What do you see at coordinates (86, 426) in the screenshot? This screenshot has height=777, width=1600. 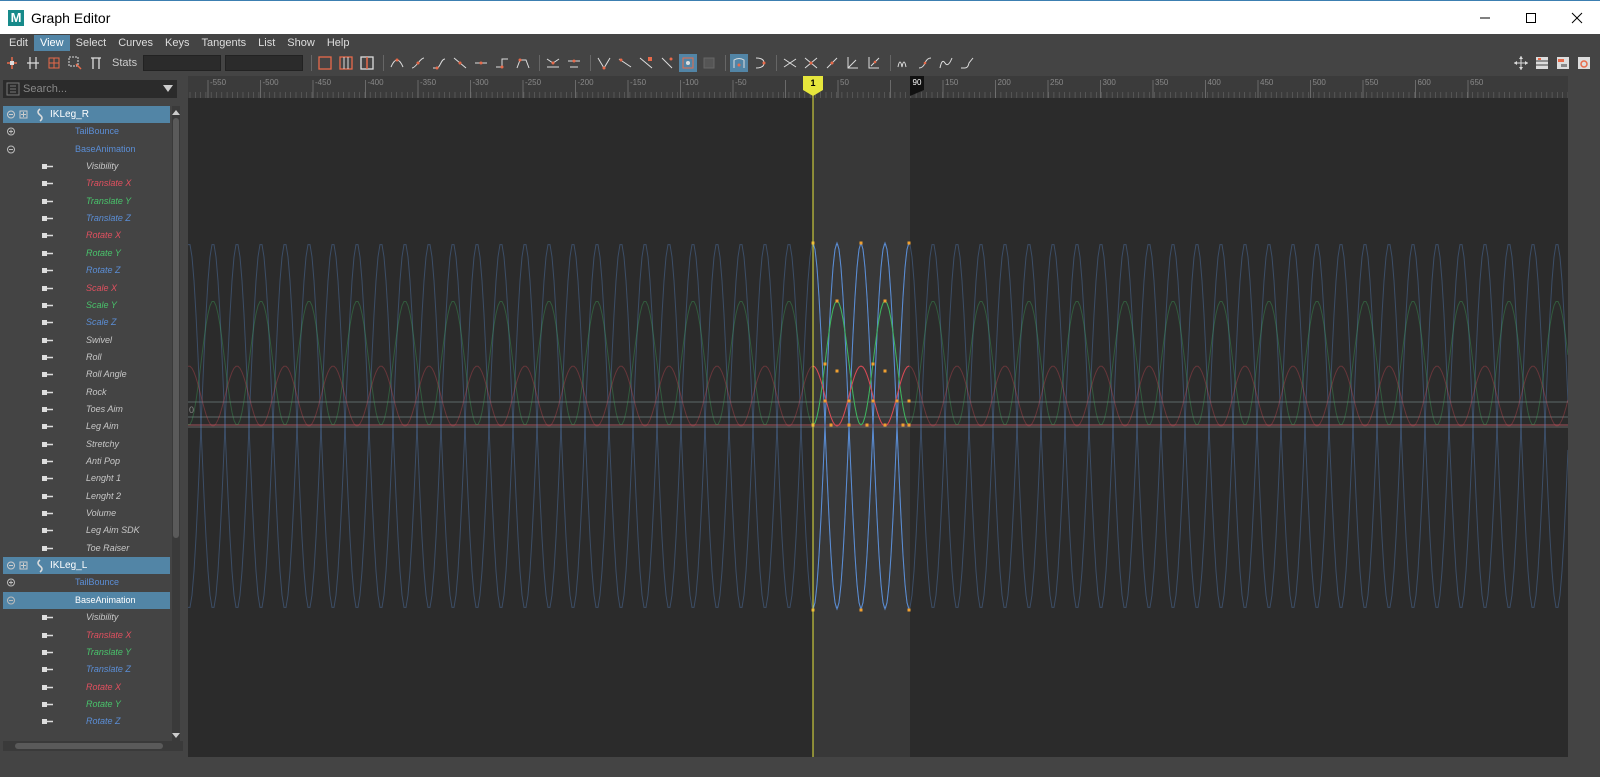 I see `outliner-attr-leg-aim: Leg Aim` at bounding box center [86, 426].